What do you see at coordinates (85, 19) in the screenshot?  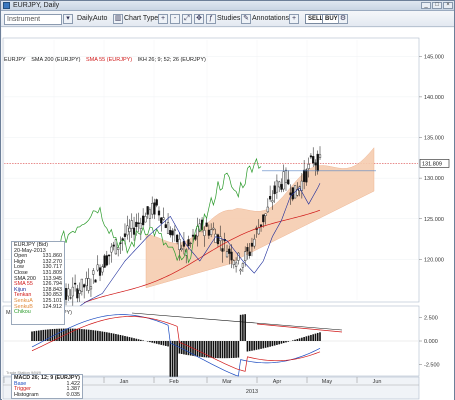 I see `period-select: Daily,` at bounding box center [85, 19].